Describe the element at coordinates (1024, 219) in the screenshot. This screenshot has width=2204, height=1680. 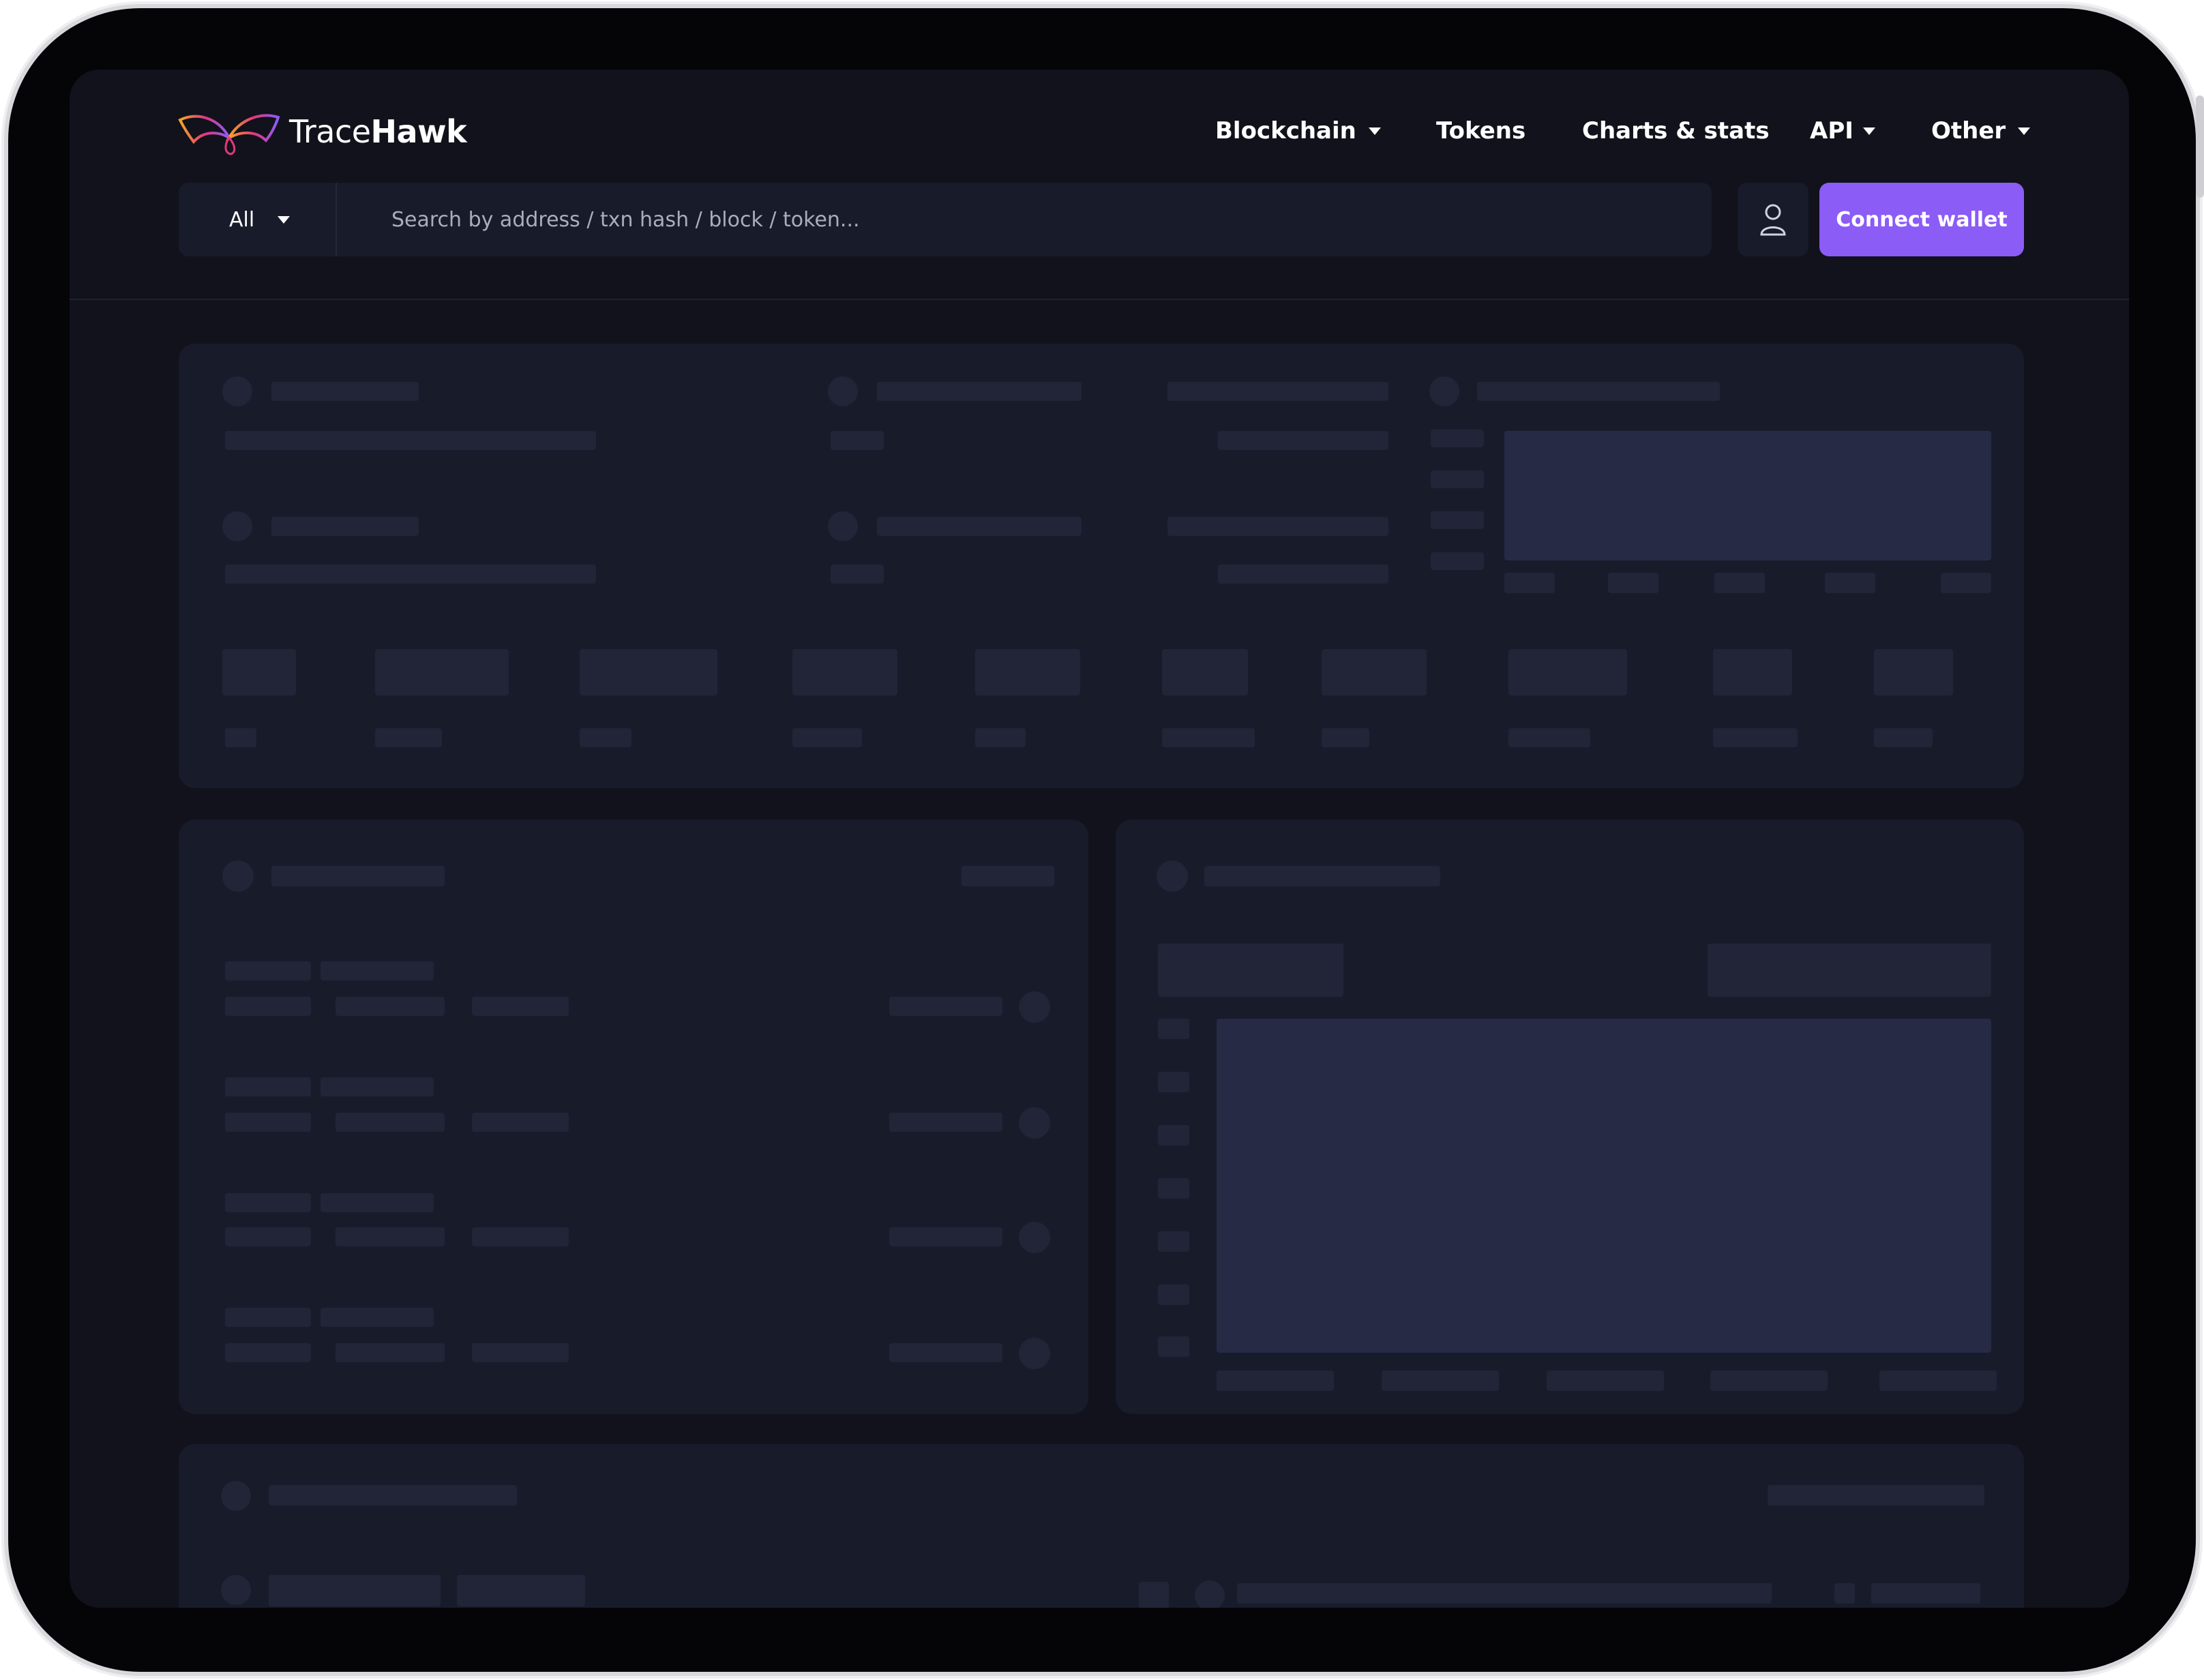
I see `search-input` at that location.